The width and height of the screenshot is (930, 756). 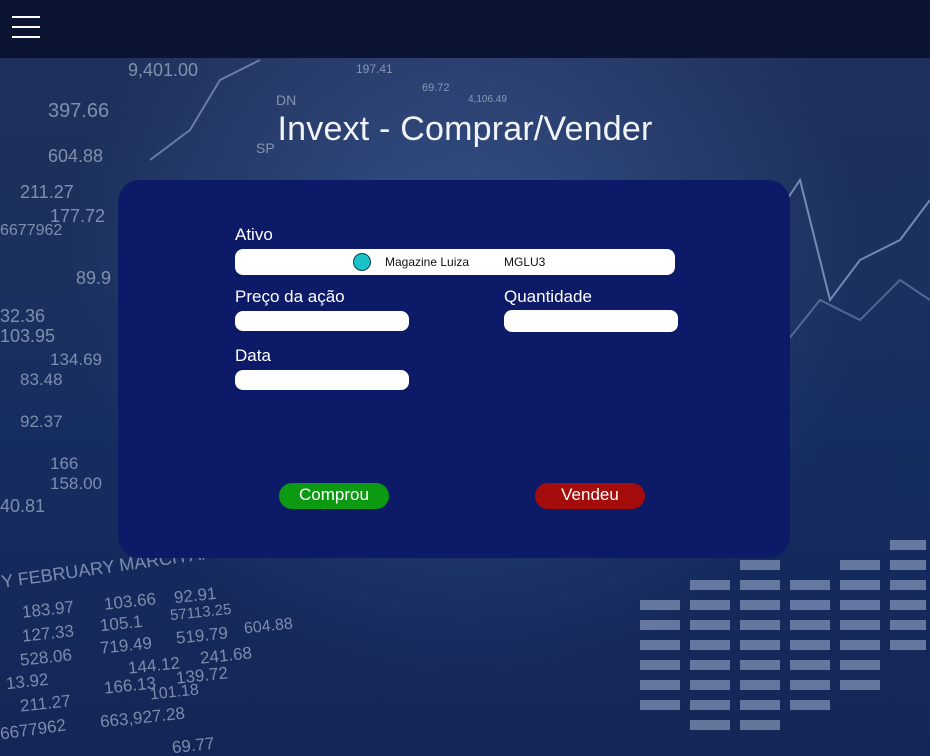 What do you see at coordinates (23, 506) in the screenshot?
I see `bg-number: 40.81` at bounding box center [23, 506].